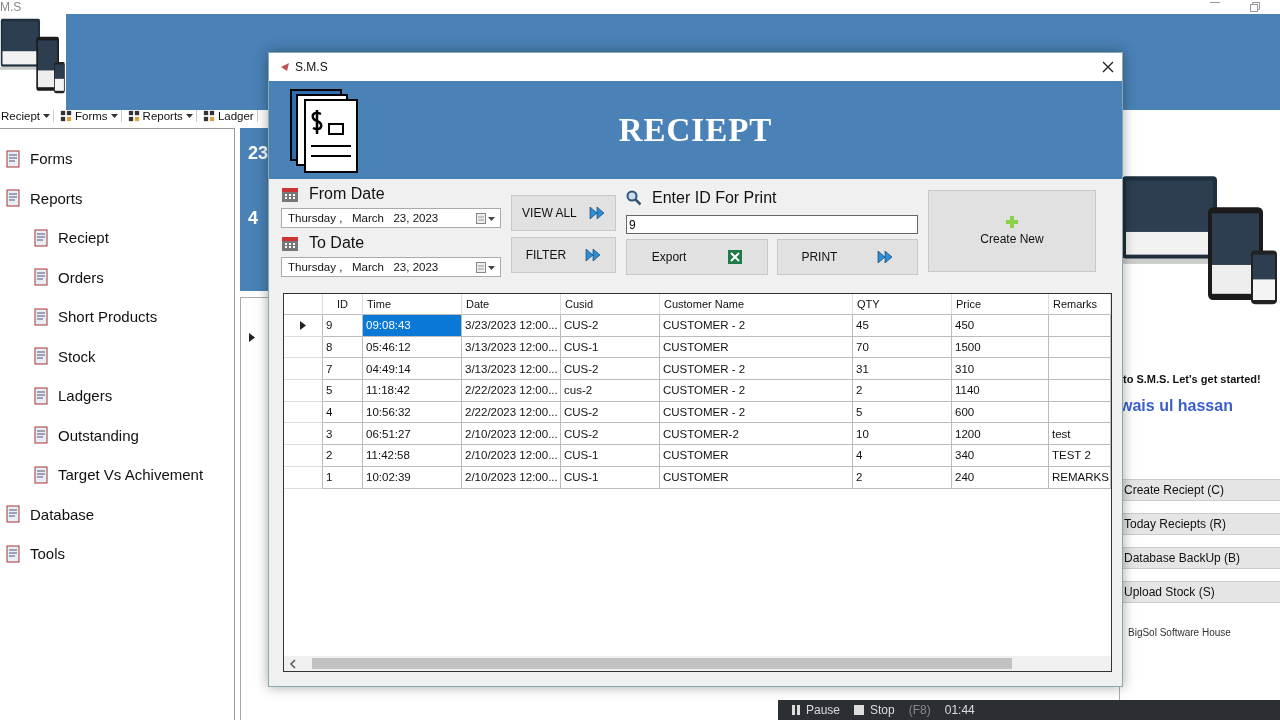 The image size is (1280, 720). What do you see at coordinates (312, 67) in the screenshot?
I see `dialog-title: S.M.S` at bounding box center [312, 67].